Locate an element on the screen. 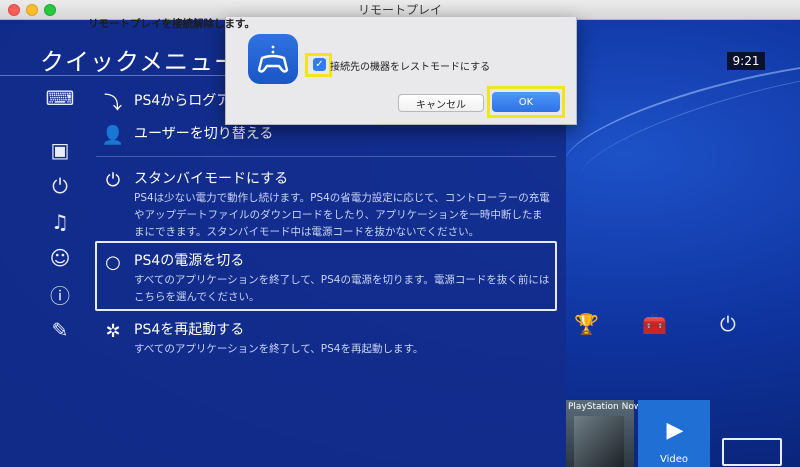  circle-icon: ○ is located at coordinates (113, 262).